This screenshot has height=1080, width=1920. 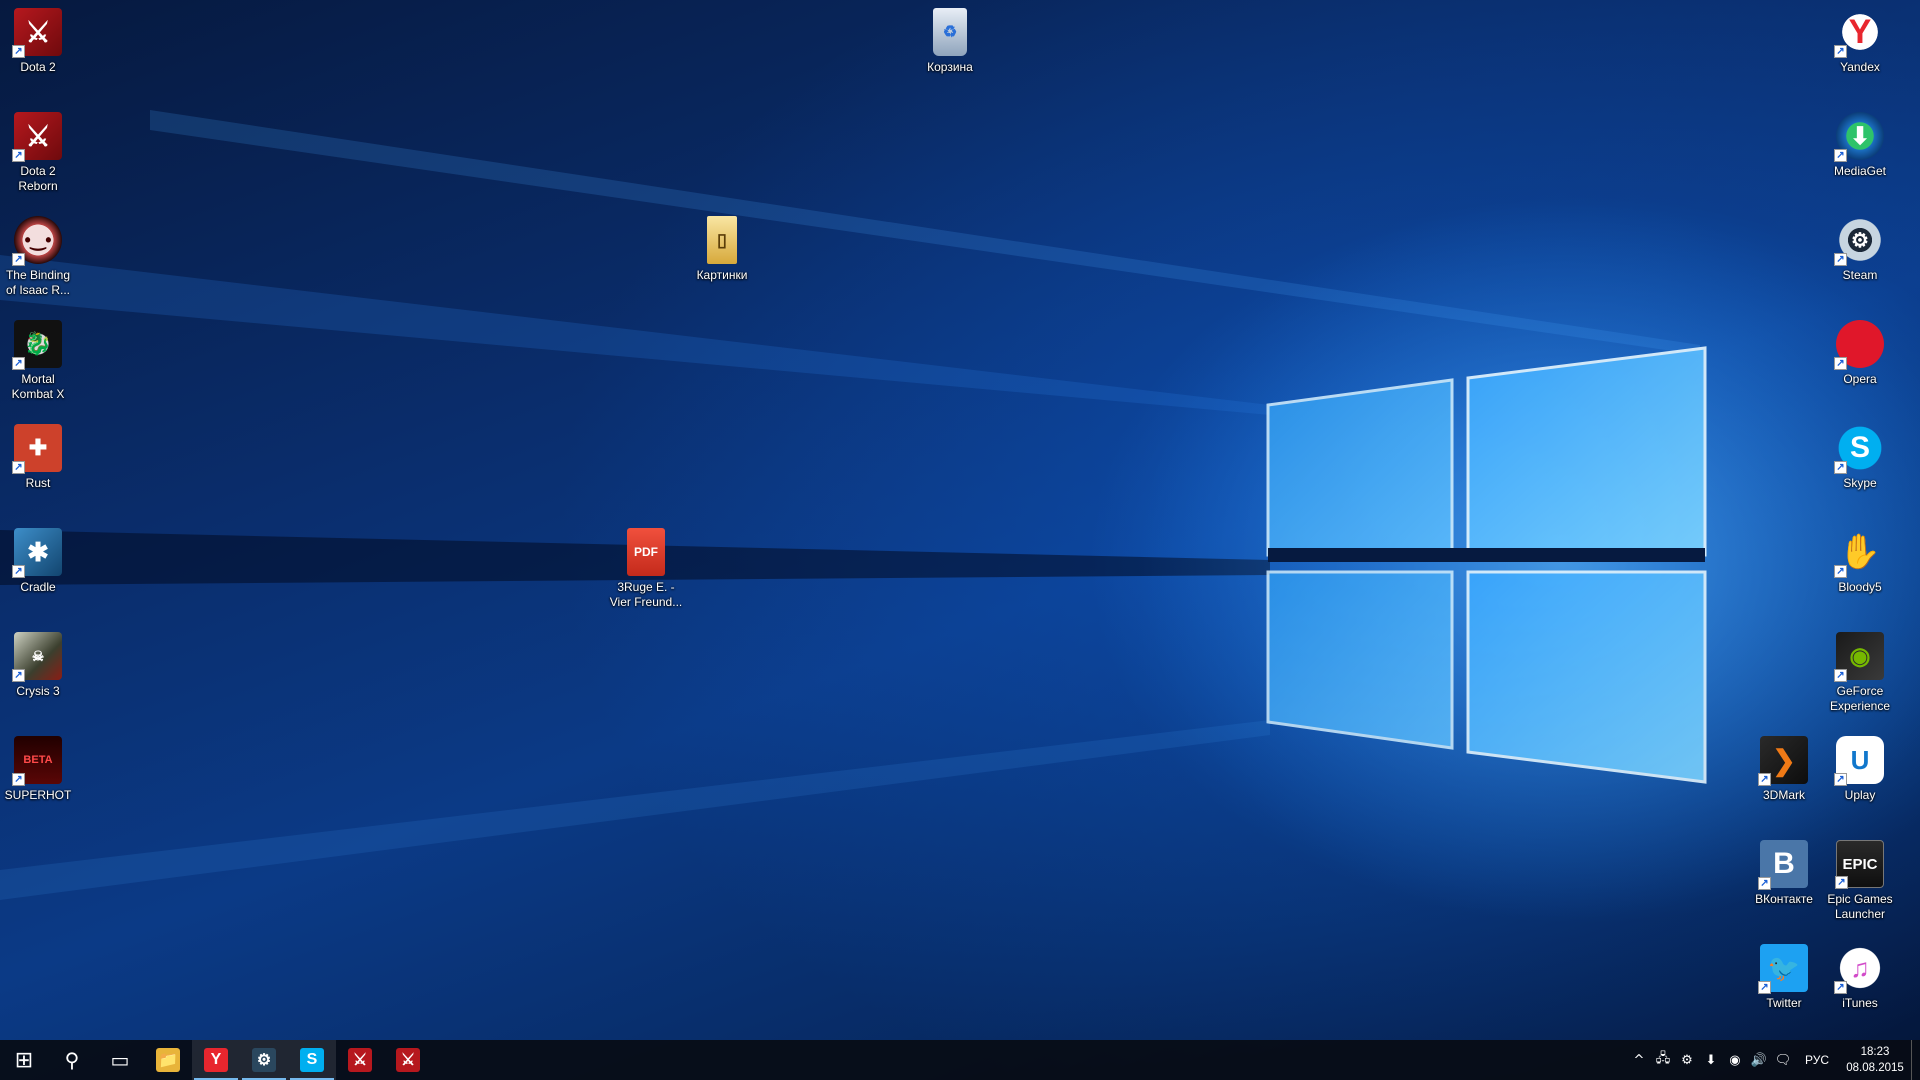 I want to click on dota-2-icon: ⚔ ↗ Dota 2, so click(x=38, y=41).